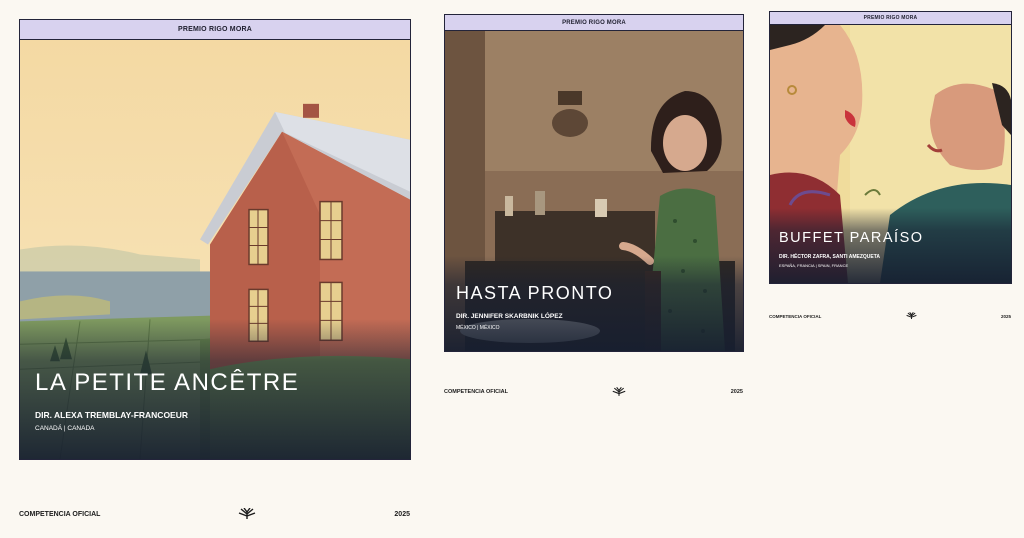 The image size is (1024, 538). What do you see at coordinates (65, 428) in the screenshot?
I see `country-credit: CANADÁ | CANADA` at bounding box center [65, 428].